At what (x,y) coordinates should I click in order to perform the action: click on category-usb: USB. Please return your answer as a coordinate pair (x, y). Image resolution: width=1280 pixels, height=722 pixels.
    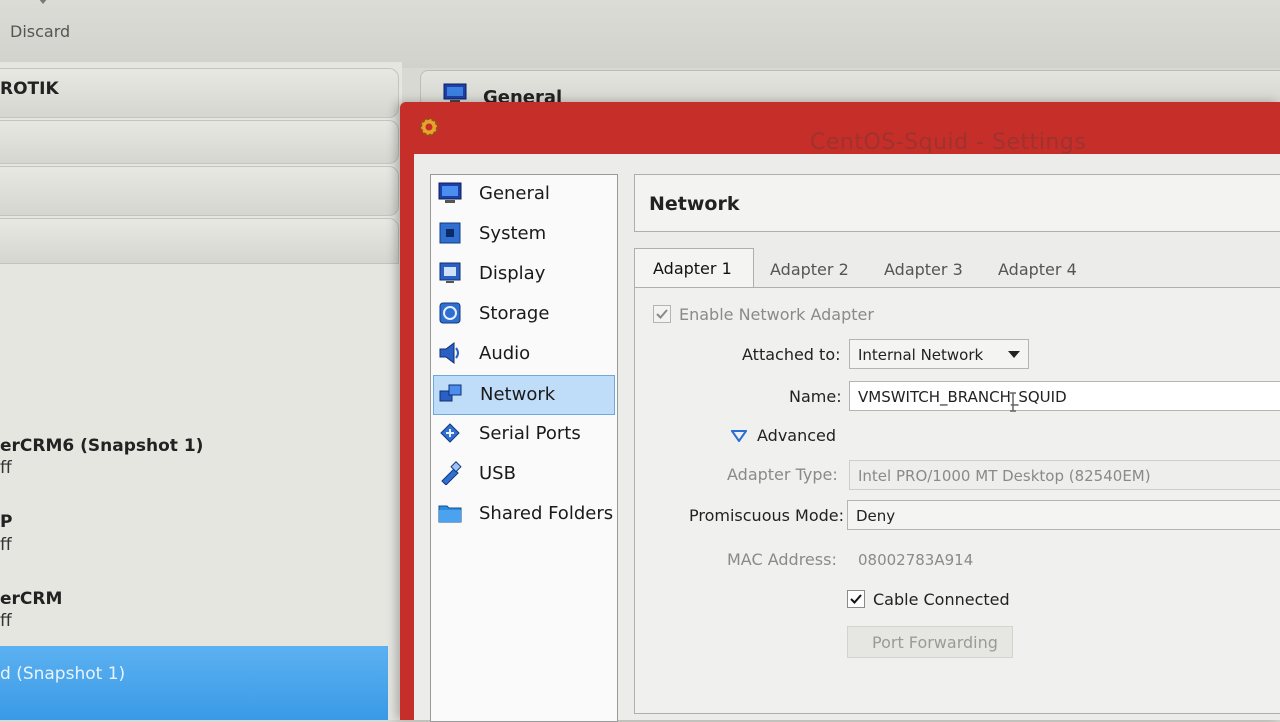
    Looking at the image, I should click on (523, 474).